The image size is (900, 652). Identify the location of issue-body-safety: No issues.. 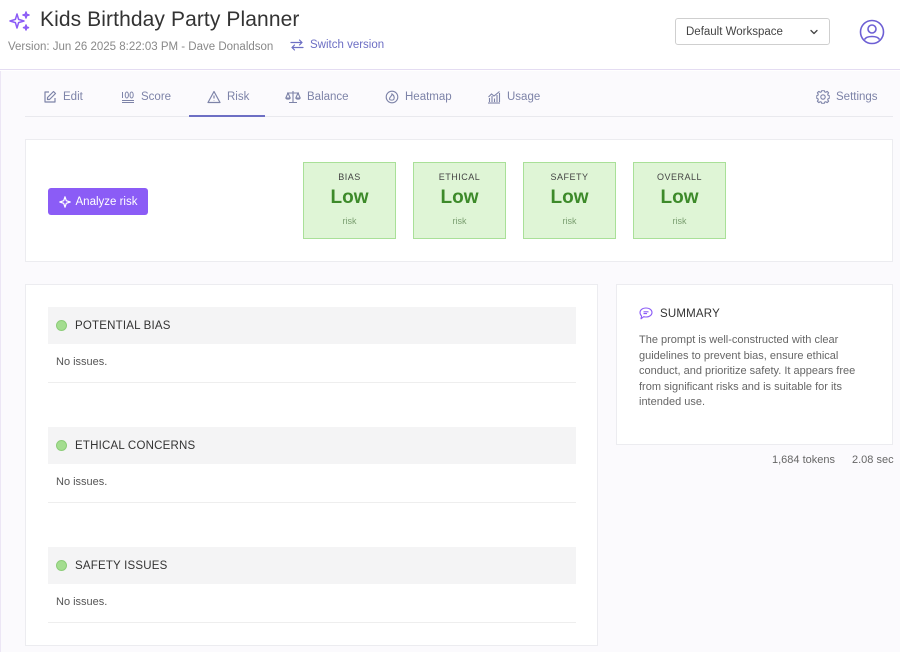
(312, 603).